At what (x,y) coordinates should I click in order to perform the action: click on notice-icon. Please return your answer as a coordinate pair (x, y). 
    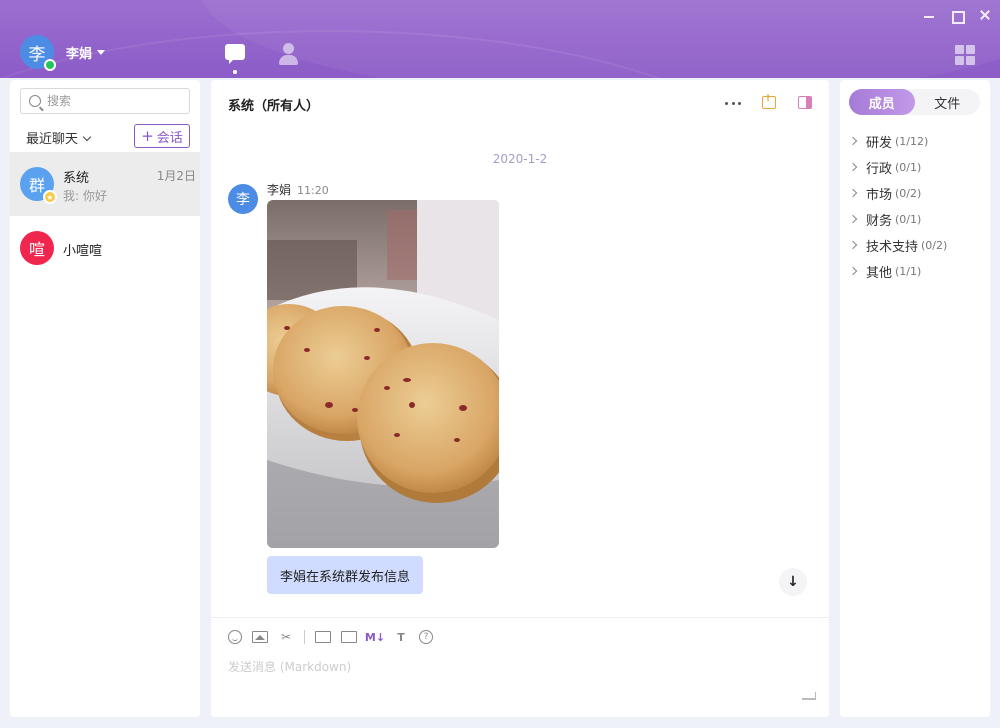
    Looking at the image, I should click on (769, 101).